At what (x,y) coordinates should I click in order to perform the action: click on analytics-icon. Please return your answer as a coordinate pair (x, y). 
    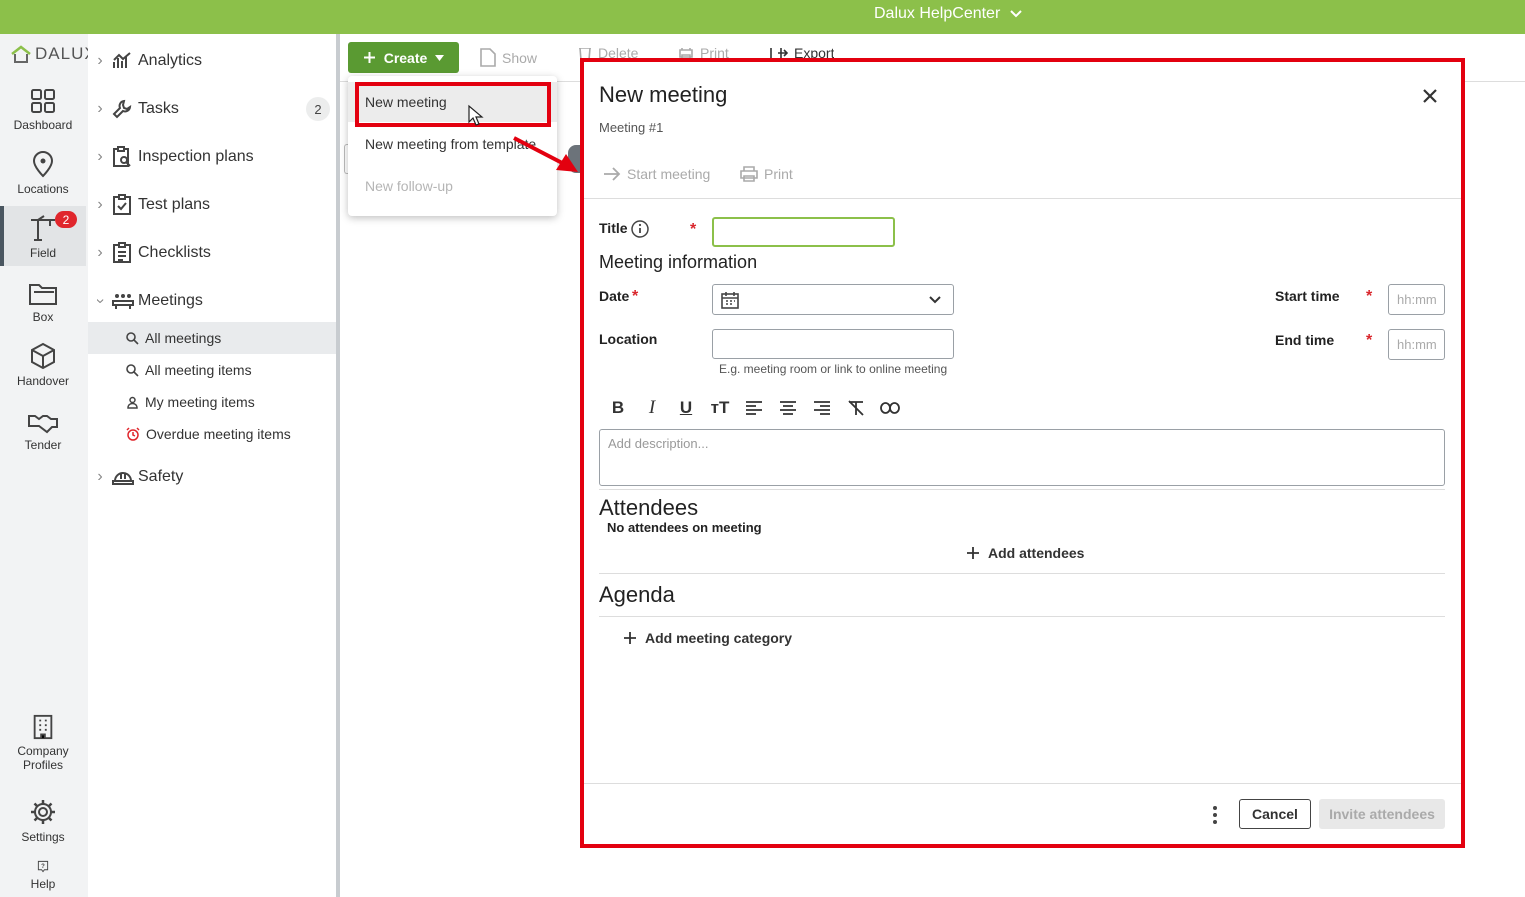
    Looking at the image, I should click on (122, 60).